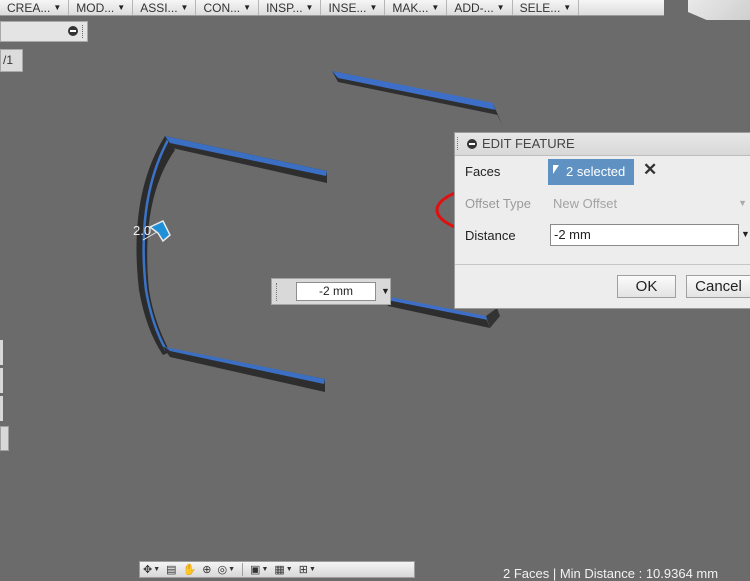  Describe the element at coordinates (644, 235) in the screenshot. I see `distance-input: -2 mm` at that location.